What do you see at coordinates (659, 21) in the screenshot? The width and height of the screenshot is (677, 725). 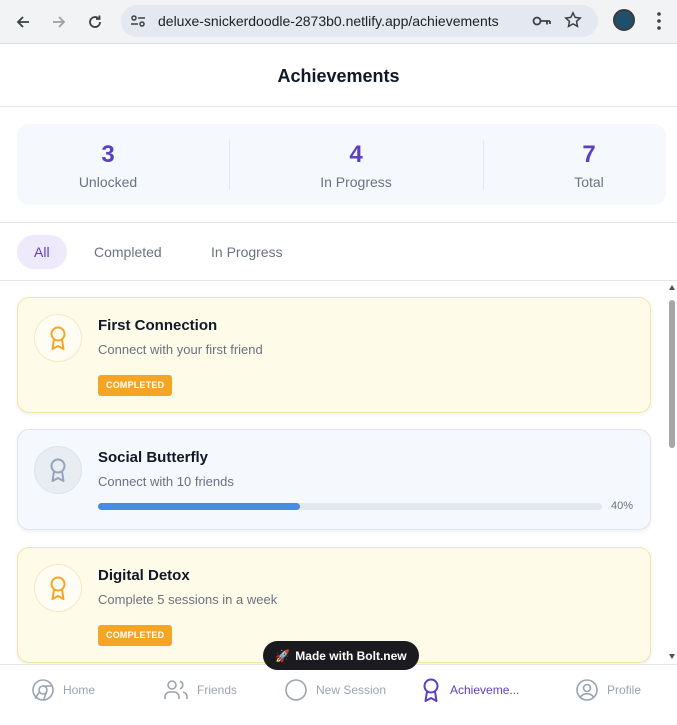 I see `more-vertical-icon` at bounding box center [659, 21].